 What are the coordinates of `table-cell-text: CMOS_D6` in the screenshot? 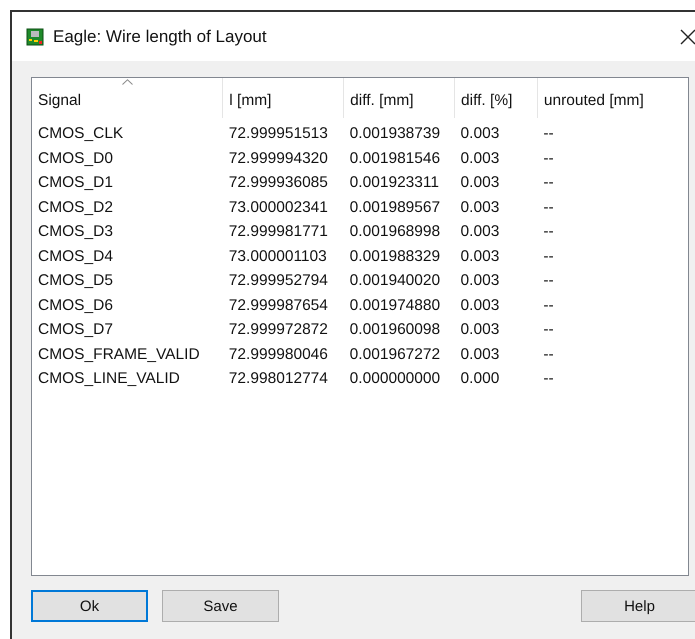 It's located at (75, 306).